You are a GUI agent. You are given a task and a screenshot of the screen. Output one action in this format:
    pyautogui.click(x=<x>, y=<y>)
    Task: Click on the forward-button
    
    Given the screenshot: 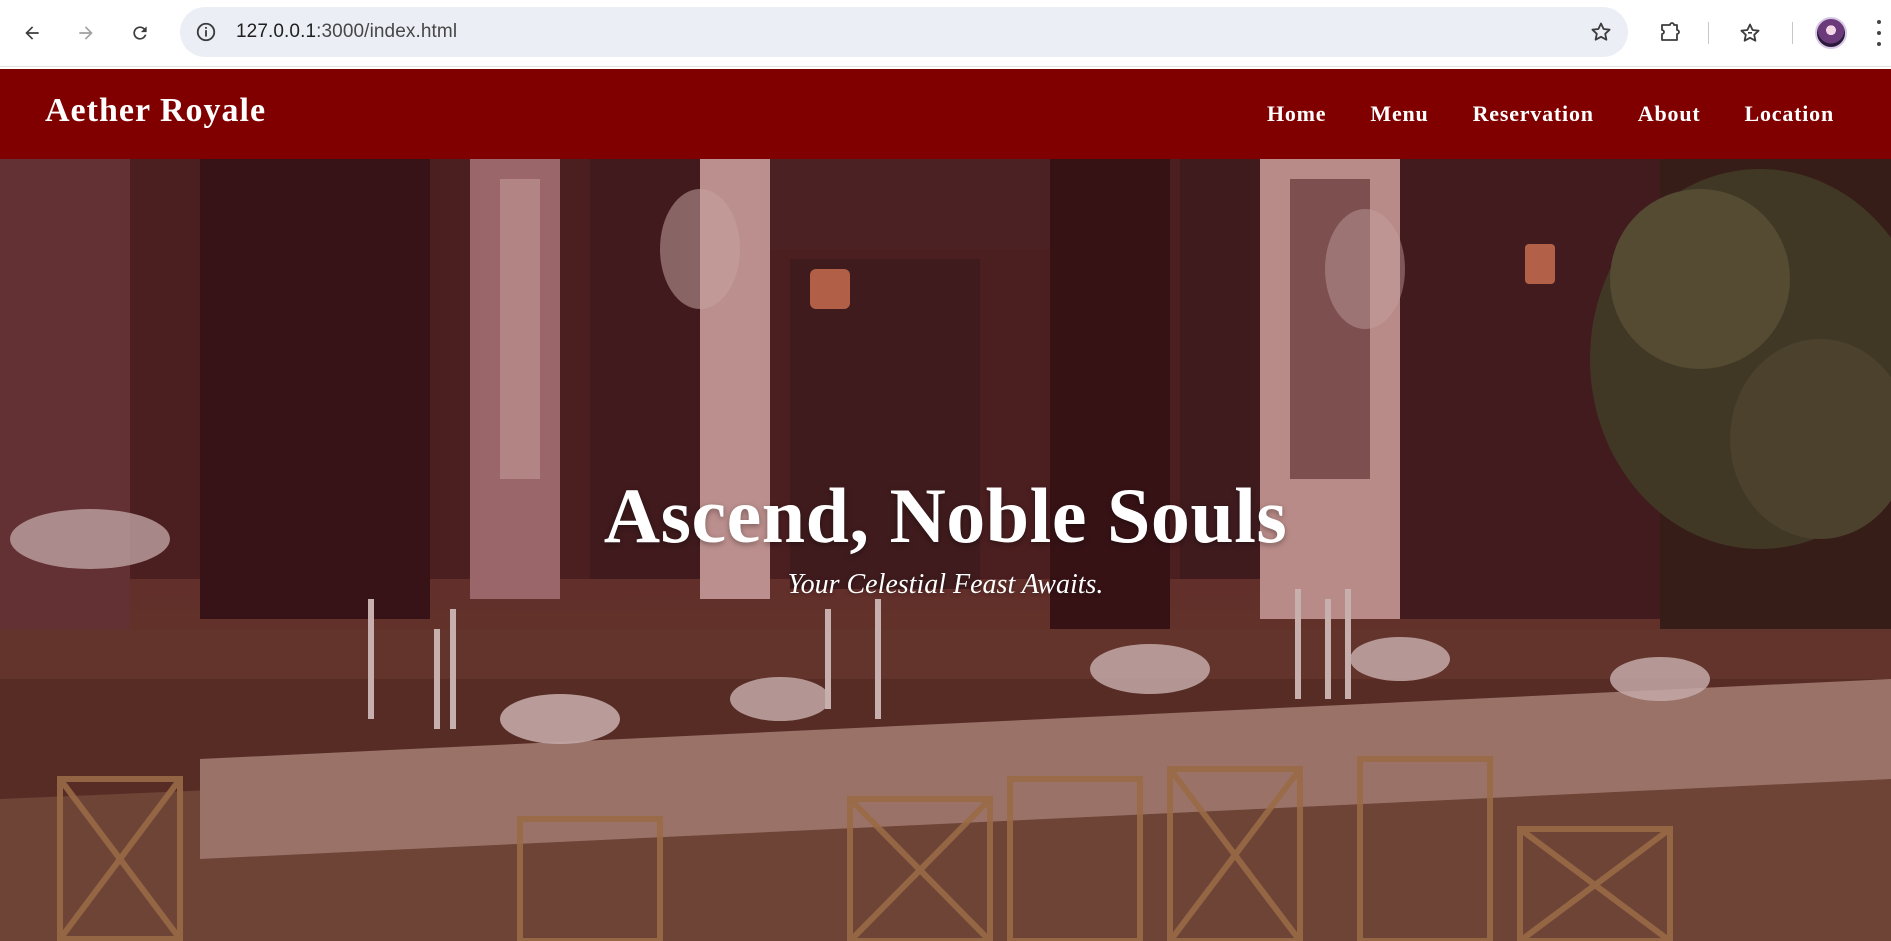 What is the action you would take?
    pyautogui.click(x=86, y=33)
    